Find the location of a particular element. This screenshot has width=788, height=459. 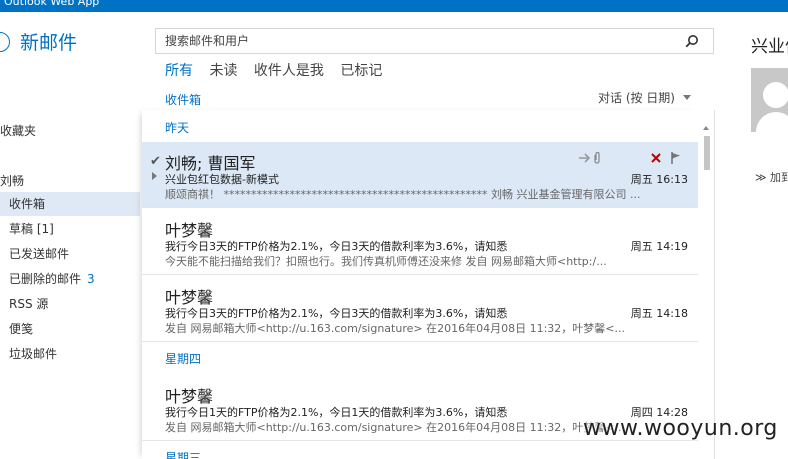

deleted-count: 3 is located at coordinates (91, 279).